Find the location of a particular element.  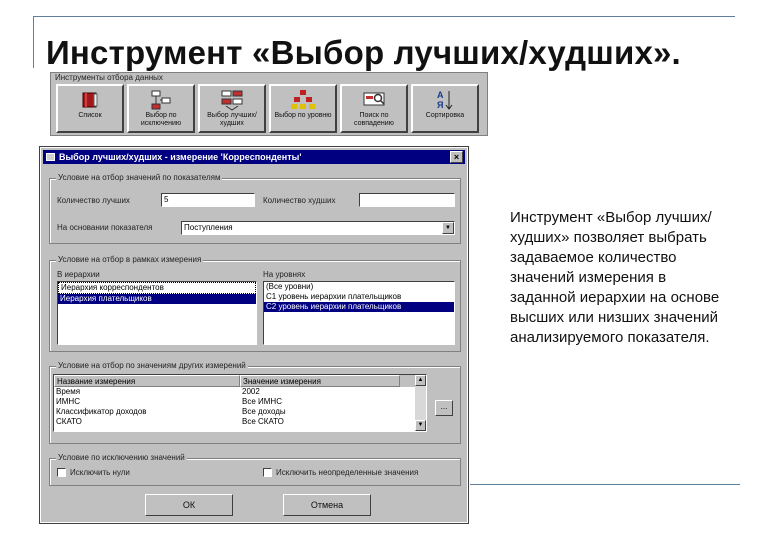

basis-indicator-label: На основании показателя is located at coordinates (105, 227).